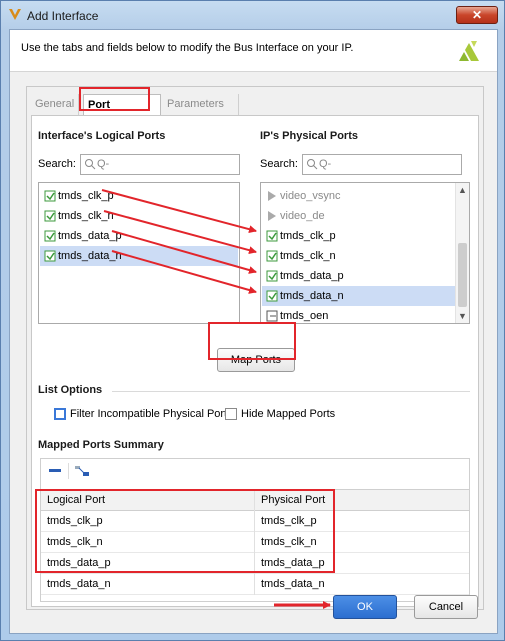 This screenshot has height=641, width=505. Describe the element at coordinates (293, 584) in the screenshot. I see `physical-port-cell: tmds_data_n` at that location.